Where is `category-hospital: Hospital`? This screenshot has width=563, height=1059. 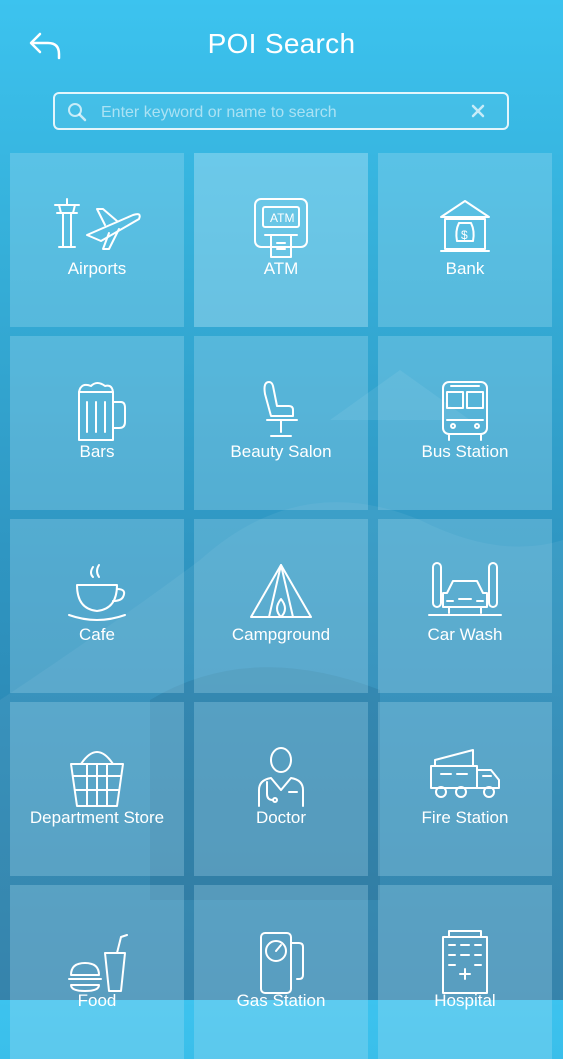 category-hospital: Hospital is located at coordinates (465, 972).